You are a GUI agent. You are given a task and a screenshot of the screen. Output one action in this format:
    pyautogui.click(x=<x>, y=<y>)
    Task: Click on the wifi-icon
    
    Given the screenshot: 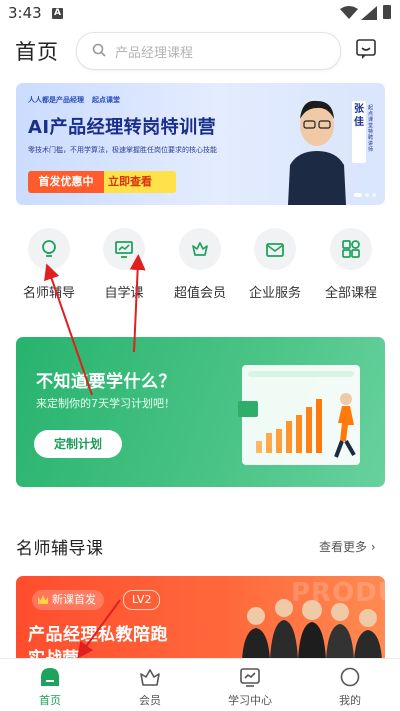 What is the action you would take?
    pyautogui.click(x=349, y=12)
    